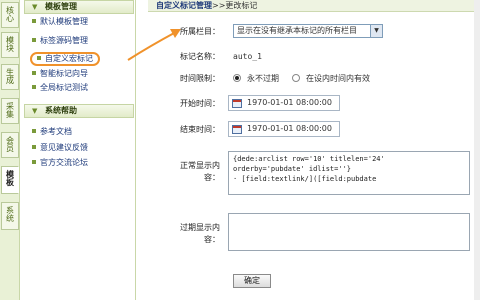  Describe the element at coordinates (200, 78) in the screenshot. I see `timelimit-label: 时间限制：` at that location.